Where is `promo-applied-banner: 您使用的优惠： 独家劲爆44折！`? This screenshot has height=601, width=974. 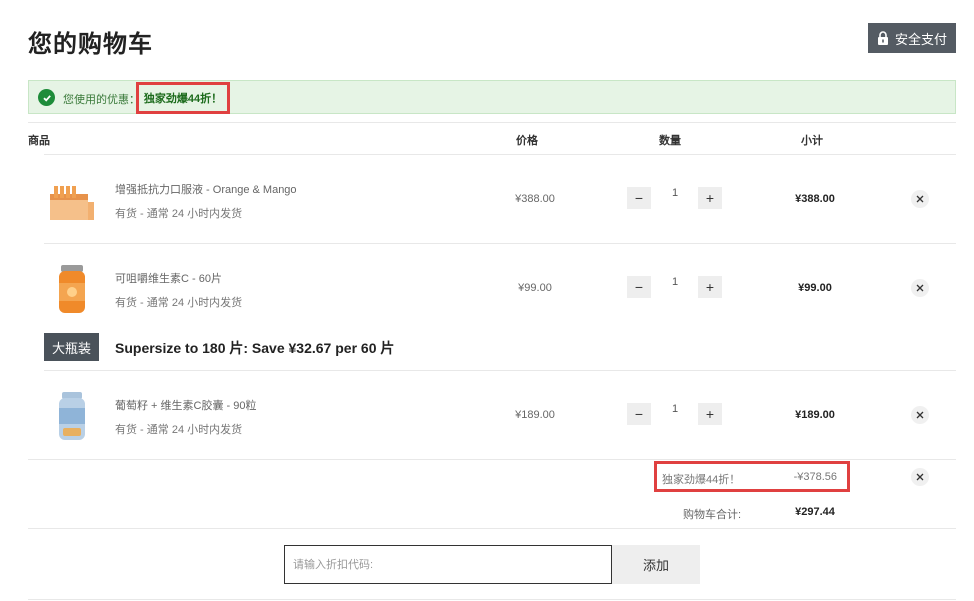
promo-applied-banner: 您使用的优惠： 独家劲爆44折！ is located at coordinates (492, 97).